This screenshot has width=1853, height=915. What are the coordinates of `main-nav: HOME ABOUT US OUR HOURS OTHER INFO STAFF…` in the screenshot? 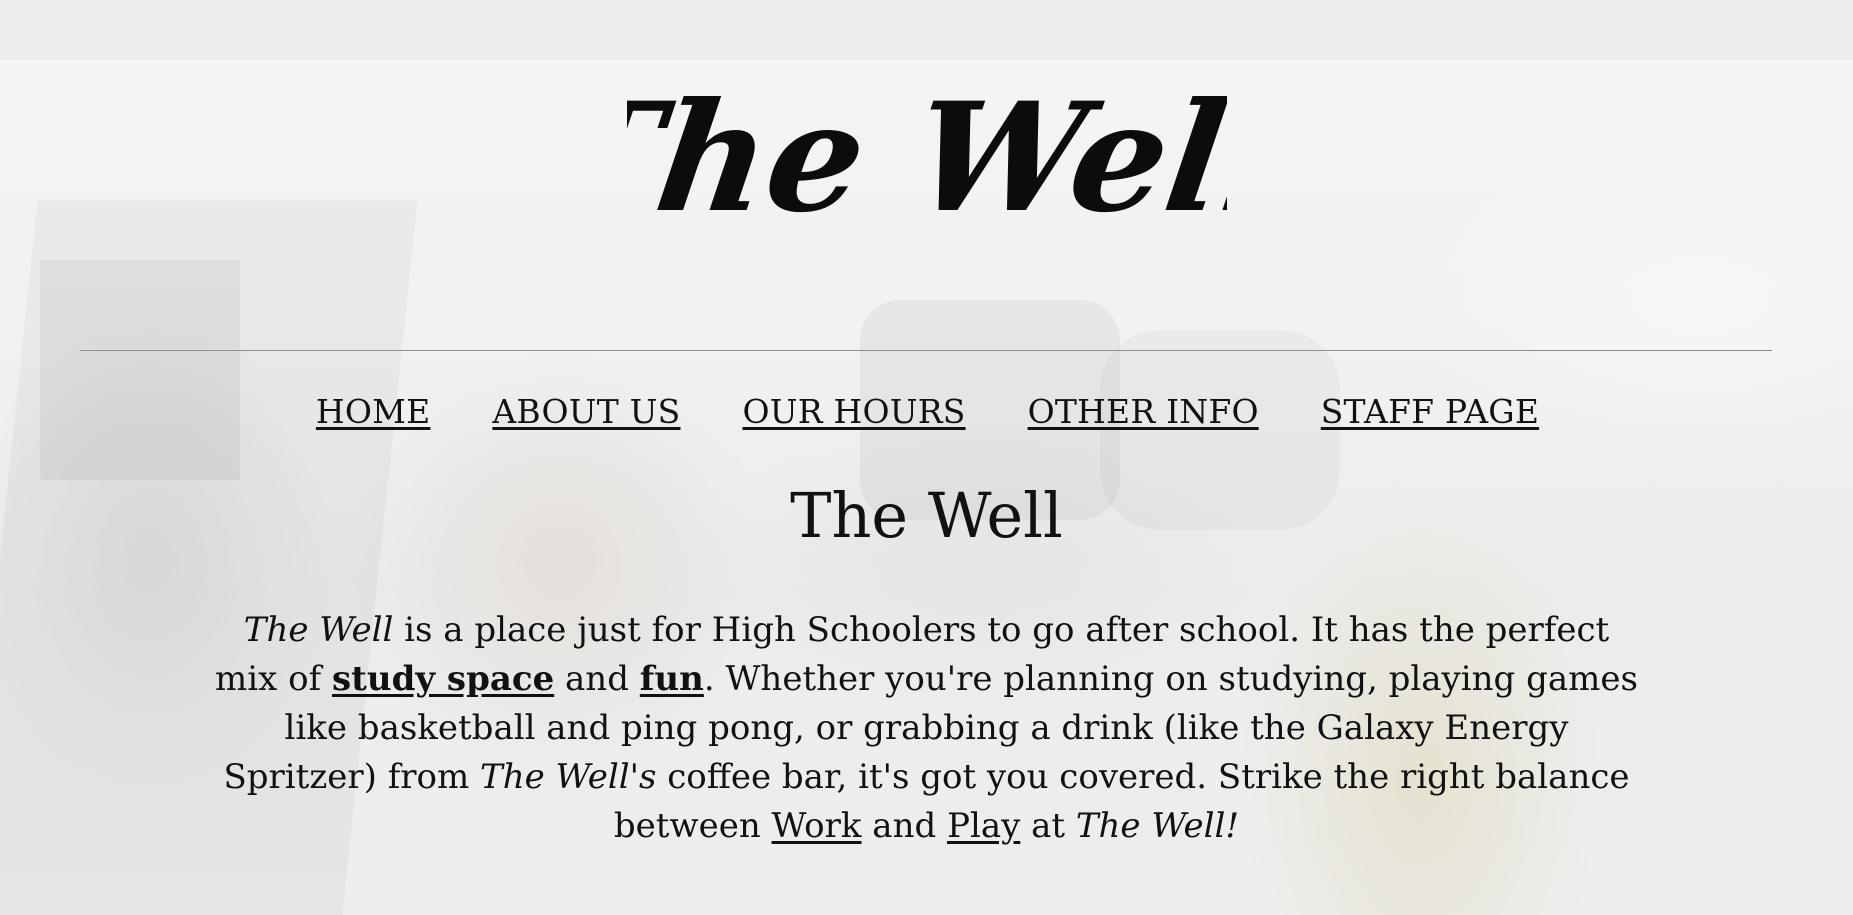 It's located at (926, 411).